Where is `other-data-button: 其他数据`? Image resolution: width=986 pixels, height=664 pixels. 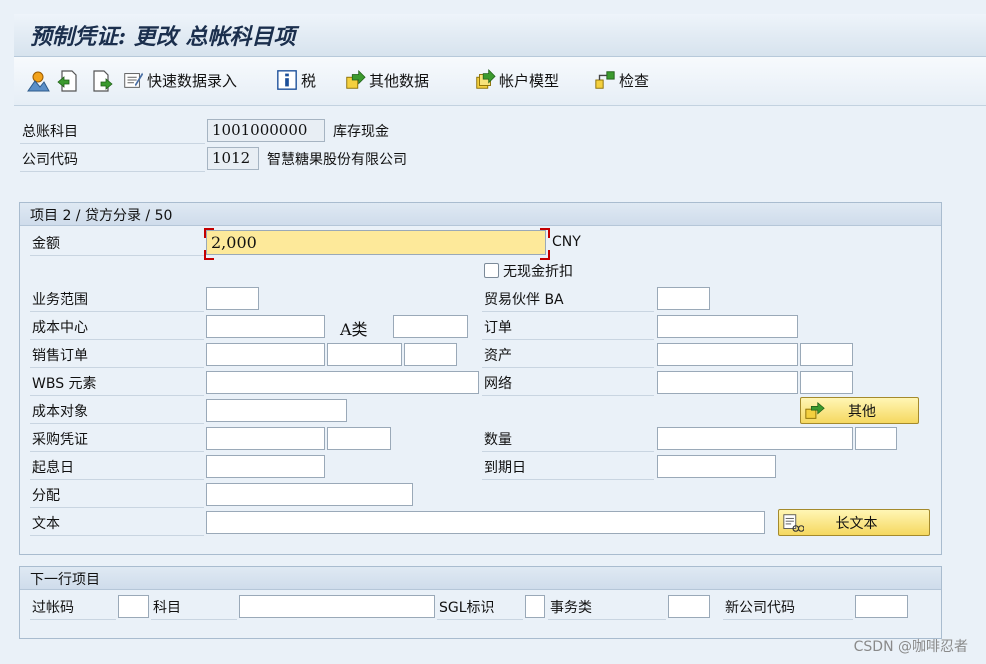
other-data-button: 其他数据 is located at coordinates (386, 80).